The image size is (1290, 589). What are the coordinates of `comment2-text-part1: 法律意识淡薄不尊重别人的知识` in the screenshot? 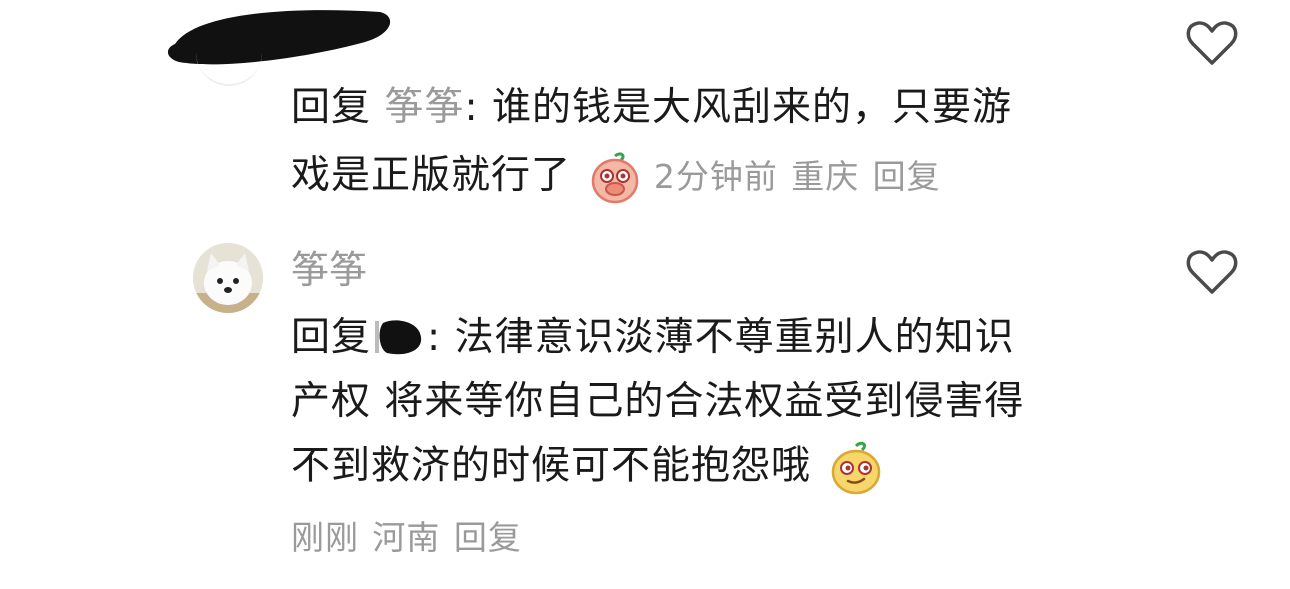 It's located at (734, 337).